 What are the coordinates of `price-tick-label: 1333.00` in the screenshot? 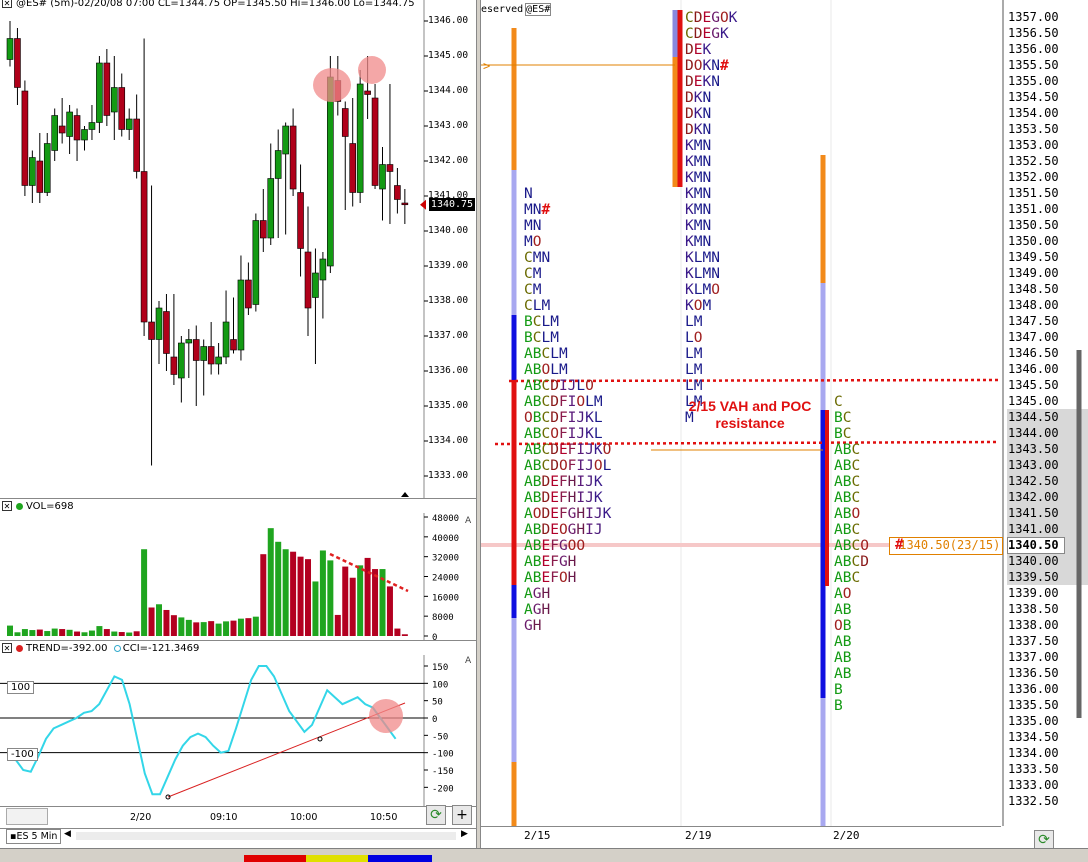 It's located at (448, 475).